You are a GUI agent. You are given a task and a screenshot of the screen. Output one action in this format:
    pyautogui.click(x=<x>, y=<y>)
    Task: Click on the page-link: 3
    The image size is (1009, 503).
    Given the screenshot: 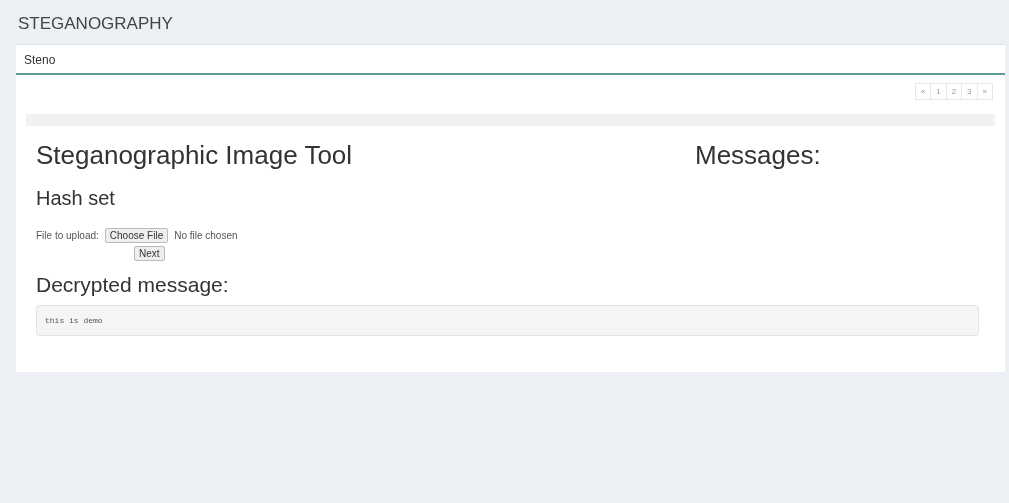 What is the action you would take?
    pyautogui.click(x=969, y=91)
    